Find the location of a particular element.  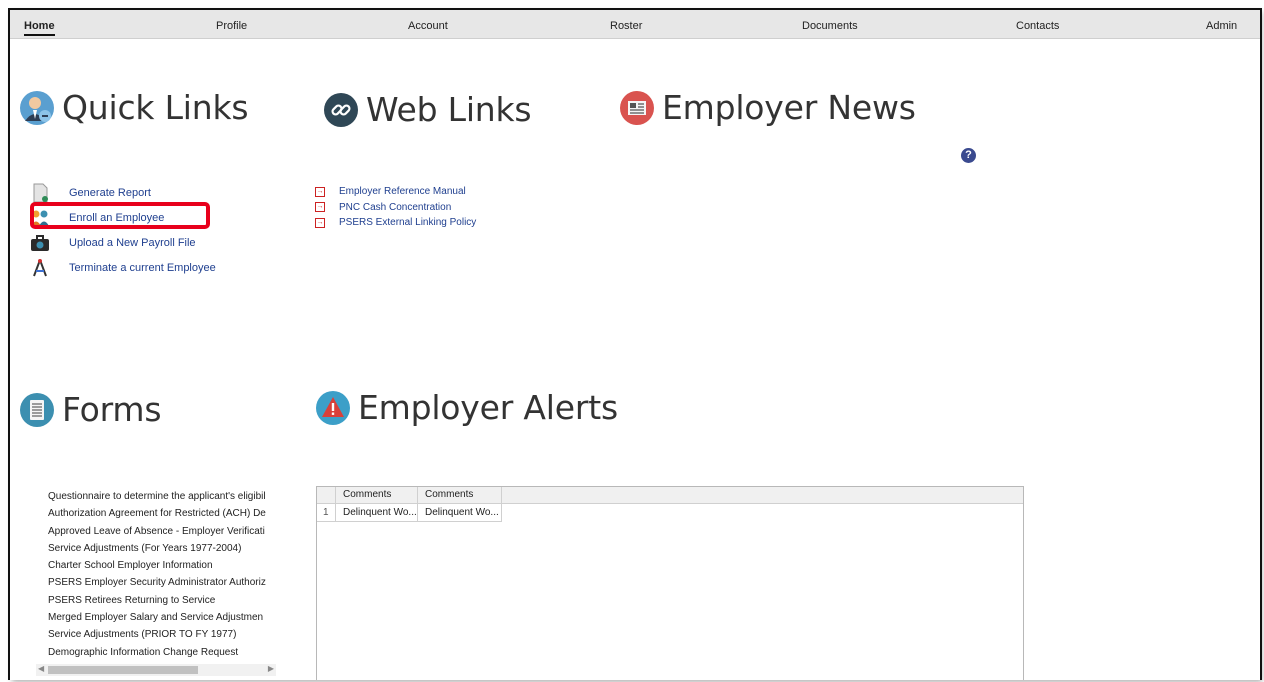

document-icon is located at coordinates (37, 409).